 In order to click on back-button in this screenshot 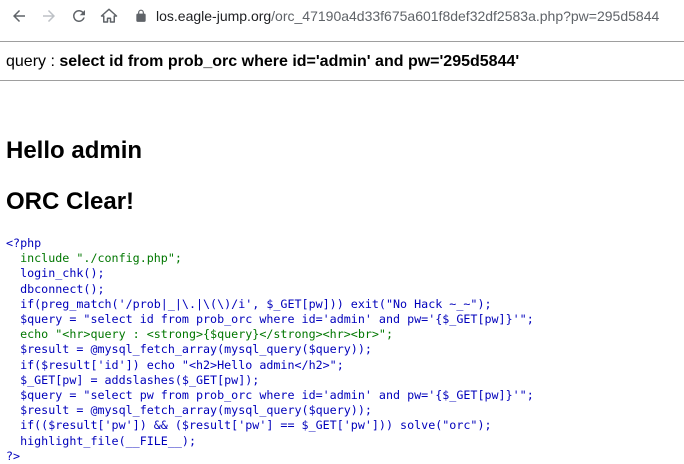, I will do `click(19, 16)`.